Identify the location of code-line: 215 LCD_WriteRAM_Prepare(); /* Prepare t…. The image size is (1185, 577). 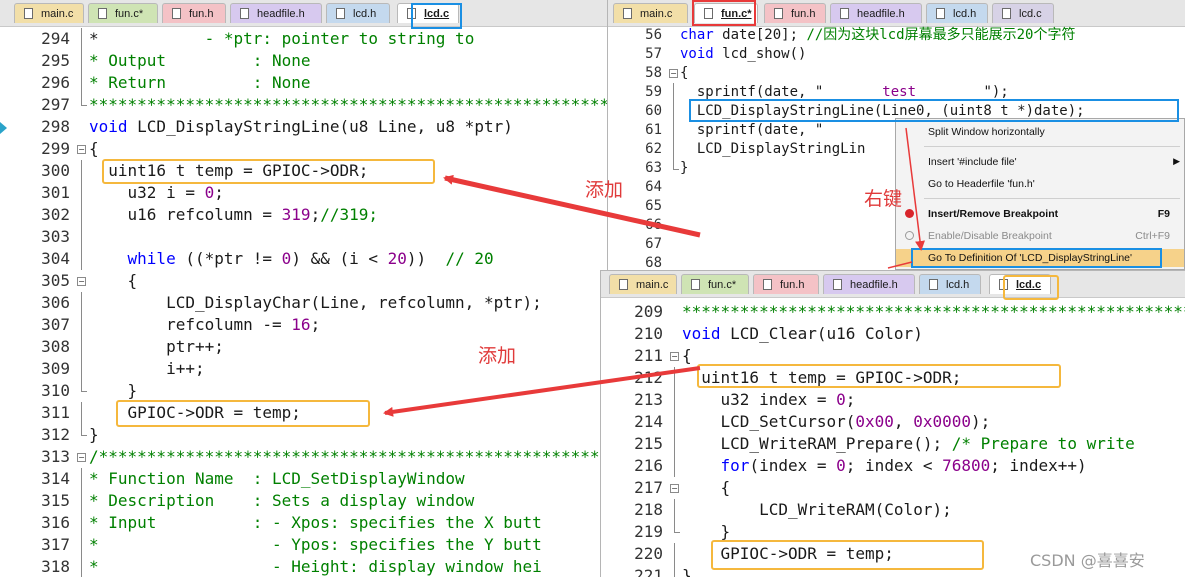
(893, 444).